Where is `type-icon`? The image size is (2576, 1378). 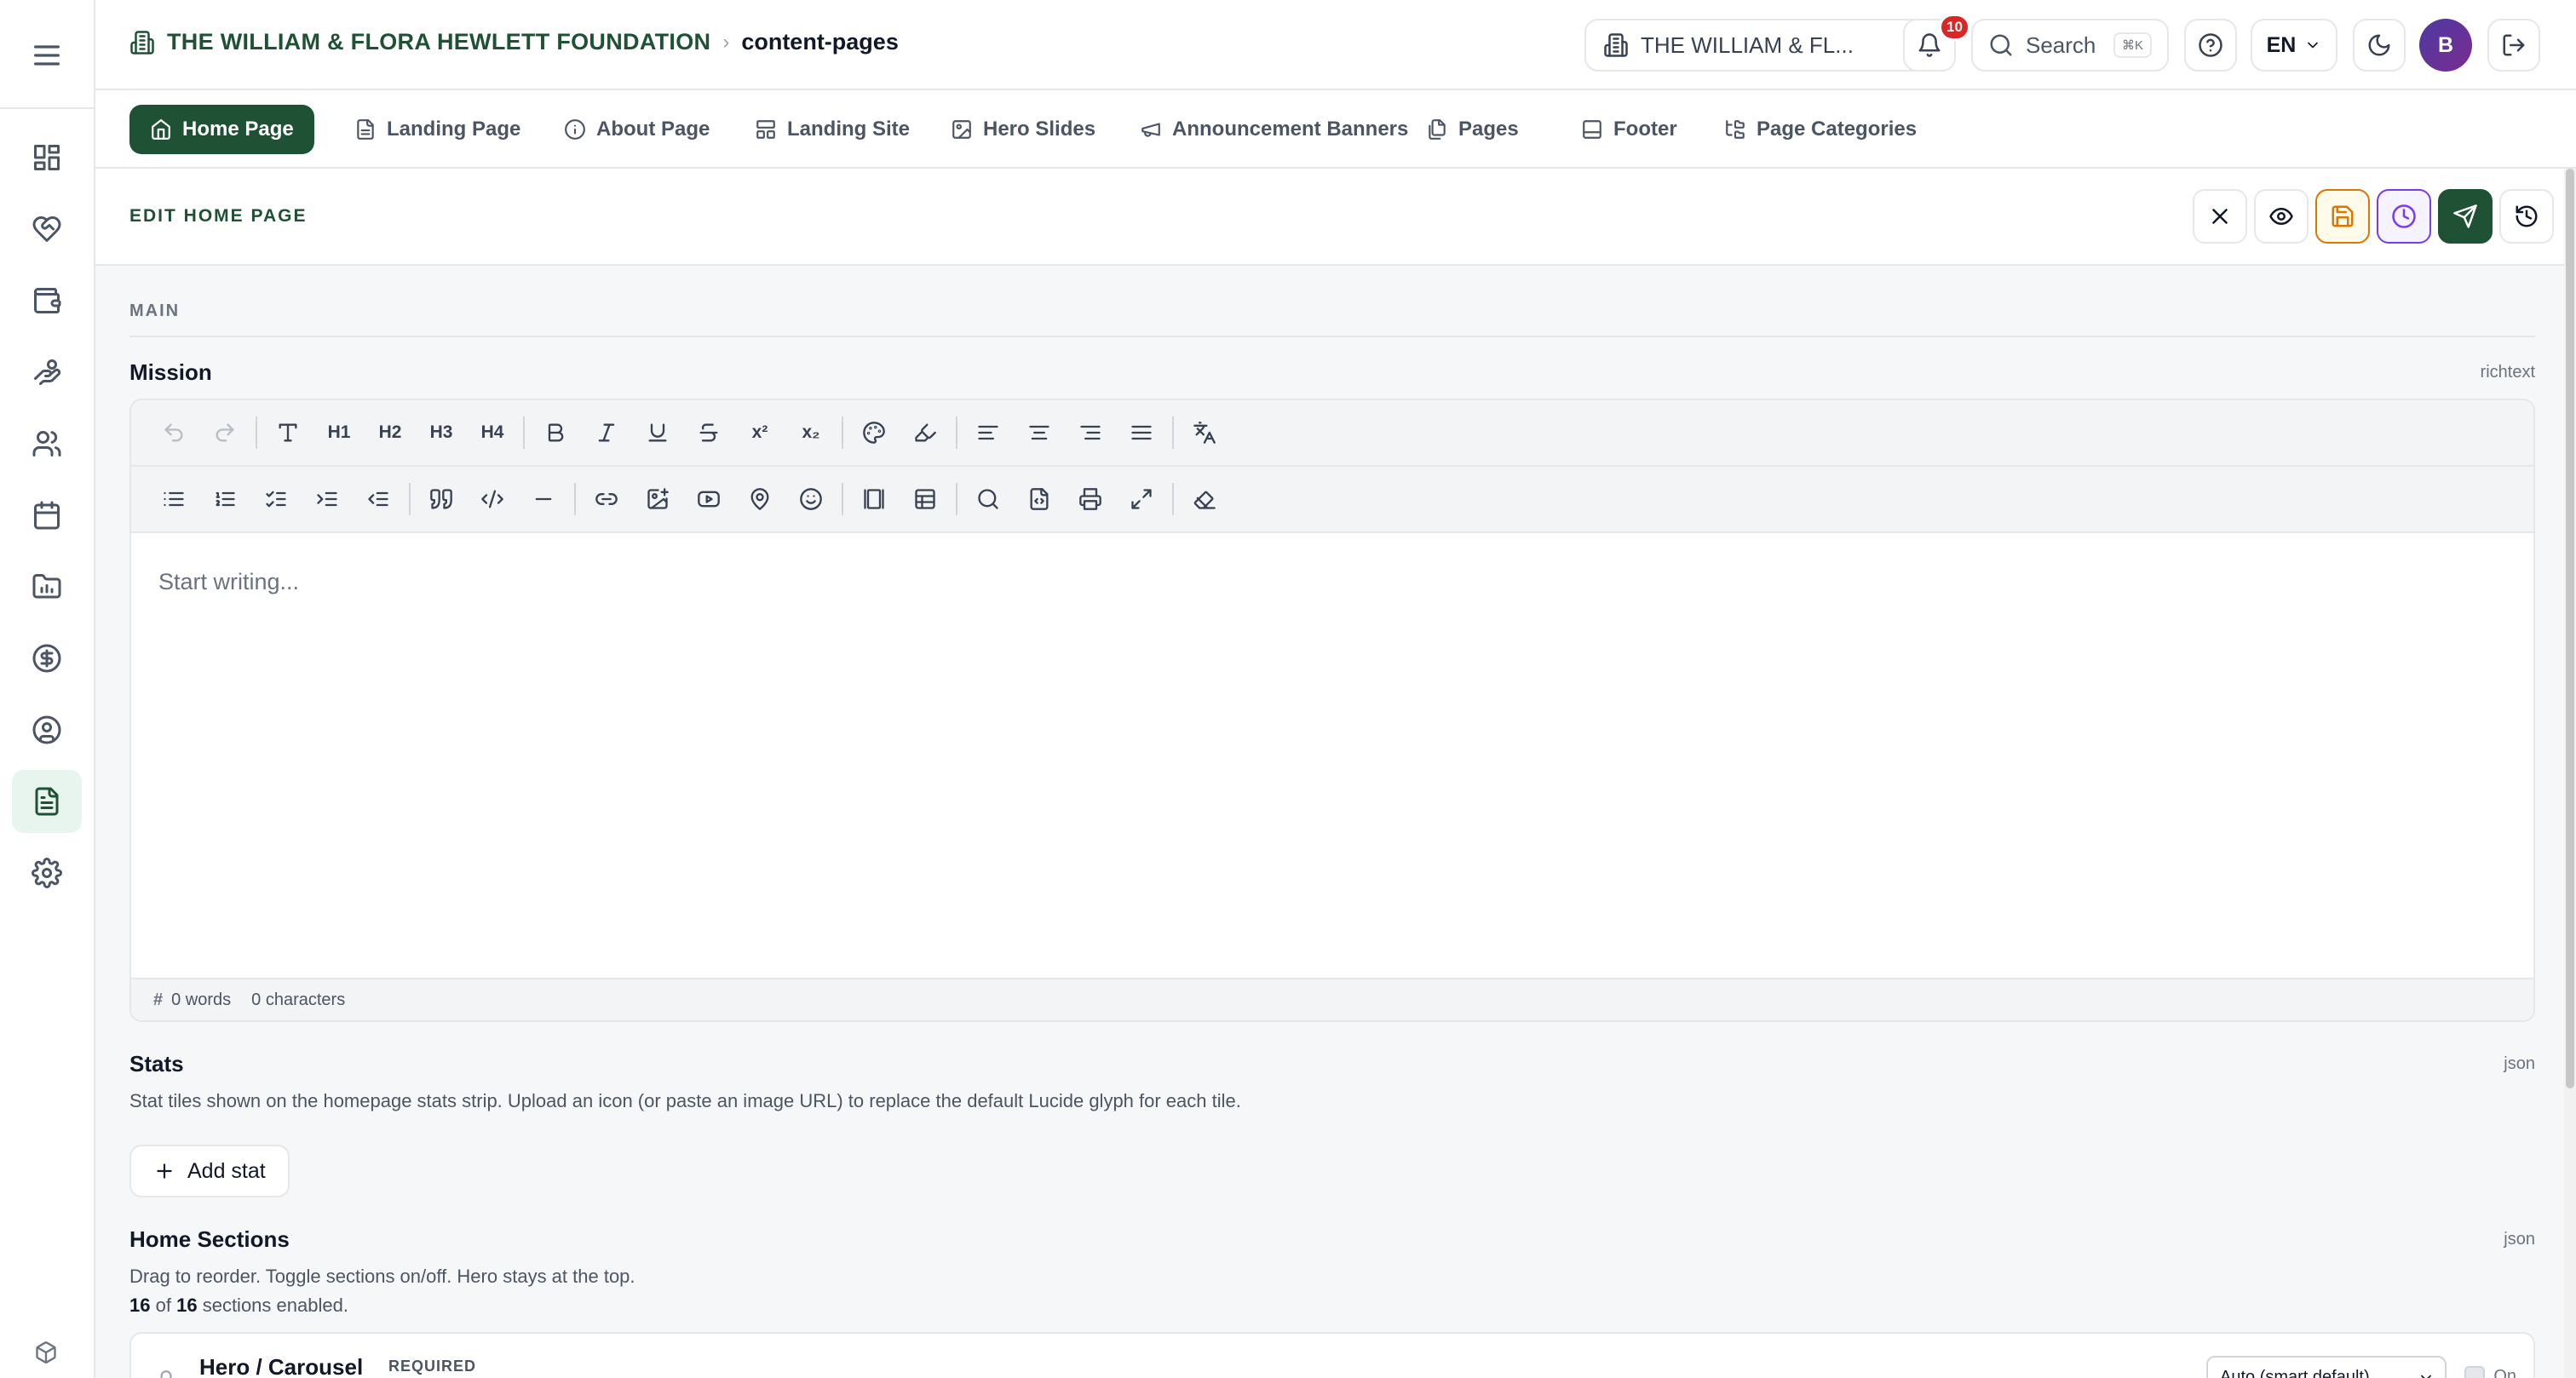
type-icon is located at coordinates (288, 432).